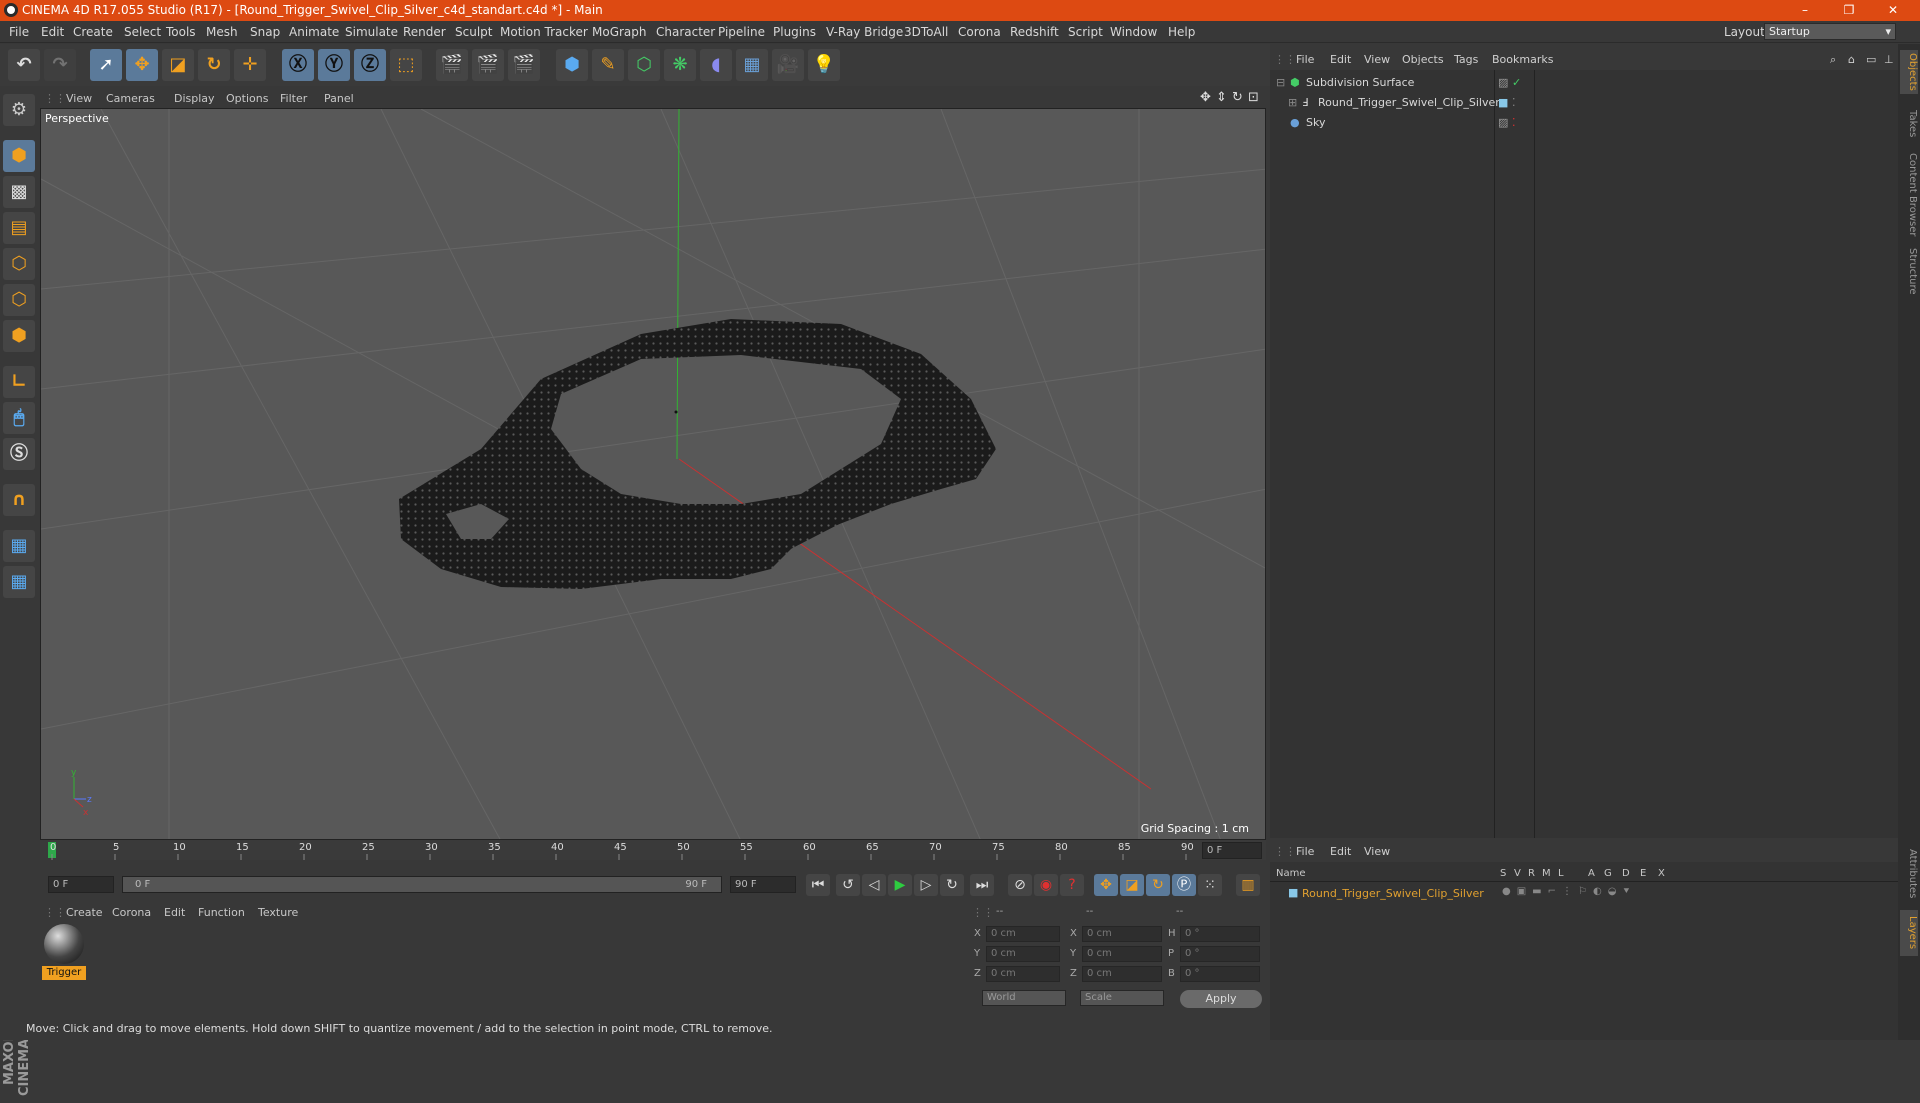  I want to click on new-view-icon: ▭, so click(1871, 59).